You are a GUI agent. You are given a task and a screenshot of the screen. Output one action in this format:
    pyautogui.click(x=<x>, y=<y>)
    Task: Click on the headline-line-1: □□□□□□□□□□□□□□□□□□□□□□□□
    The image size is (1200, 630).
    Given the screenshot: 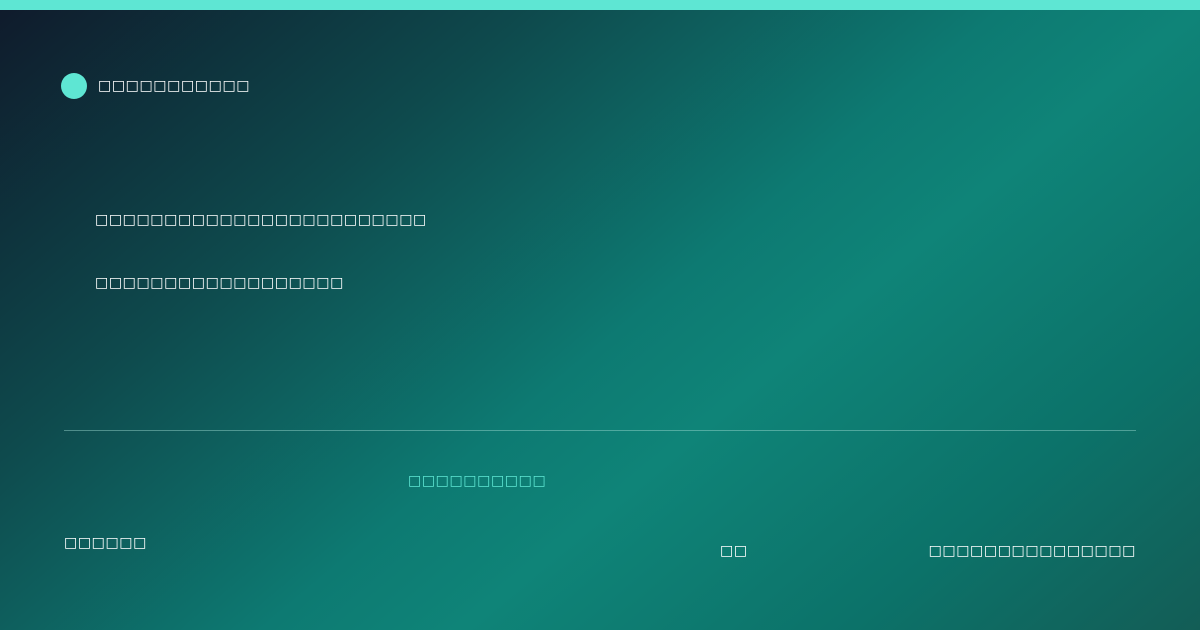 What is the action you would take?
    pyautogui.click(x=261, y=220)
    